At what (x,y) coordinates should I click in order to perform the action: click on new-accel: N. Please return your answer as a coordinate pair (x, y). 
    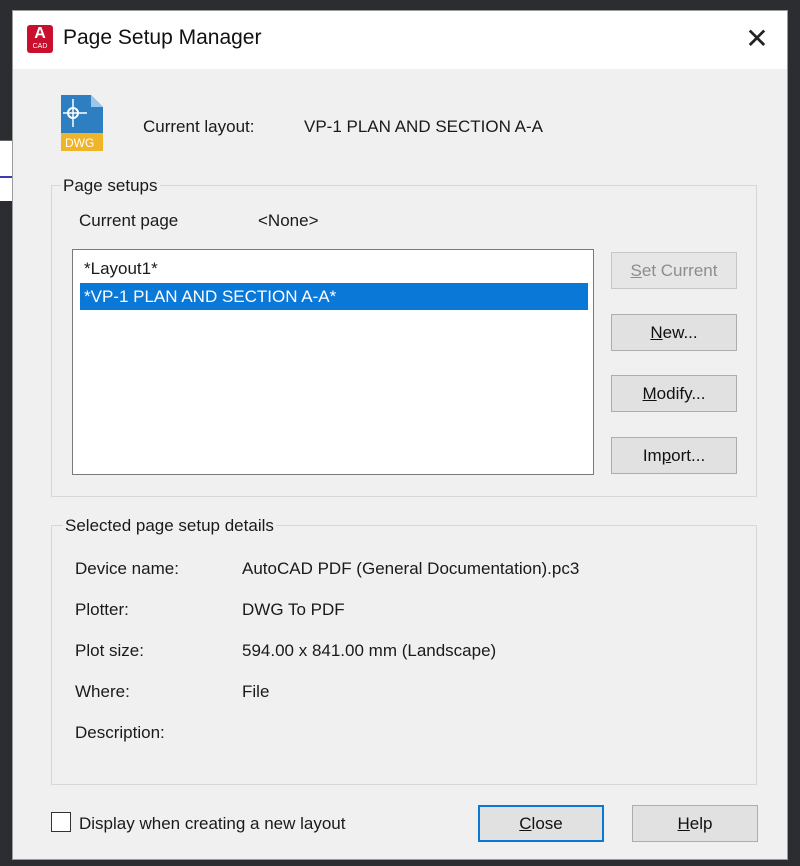
    Looking at the image, I should click on (656, 332).